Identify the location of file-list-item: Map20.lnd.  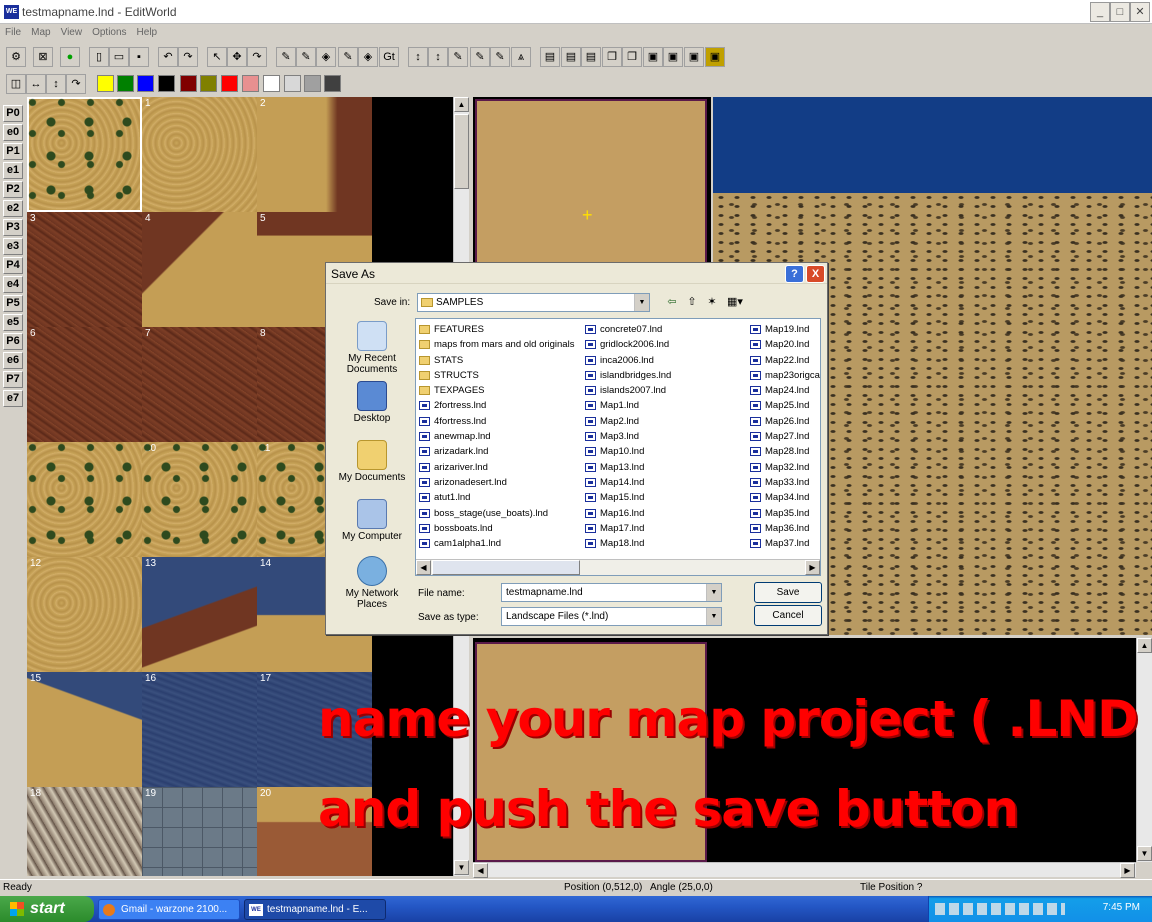
(784, 344).